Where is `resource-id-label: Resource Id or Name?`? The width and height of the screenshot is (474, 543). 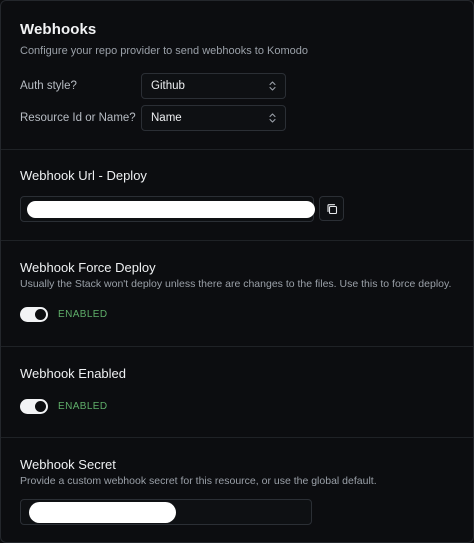 resource-id-label: Resource Id or Name? is located at coordinates (78, 118).